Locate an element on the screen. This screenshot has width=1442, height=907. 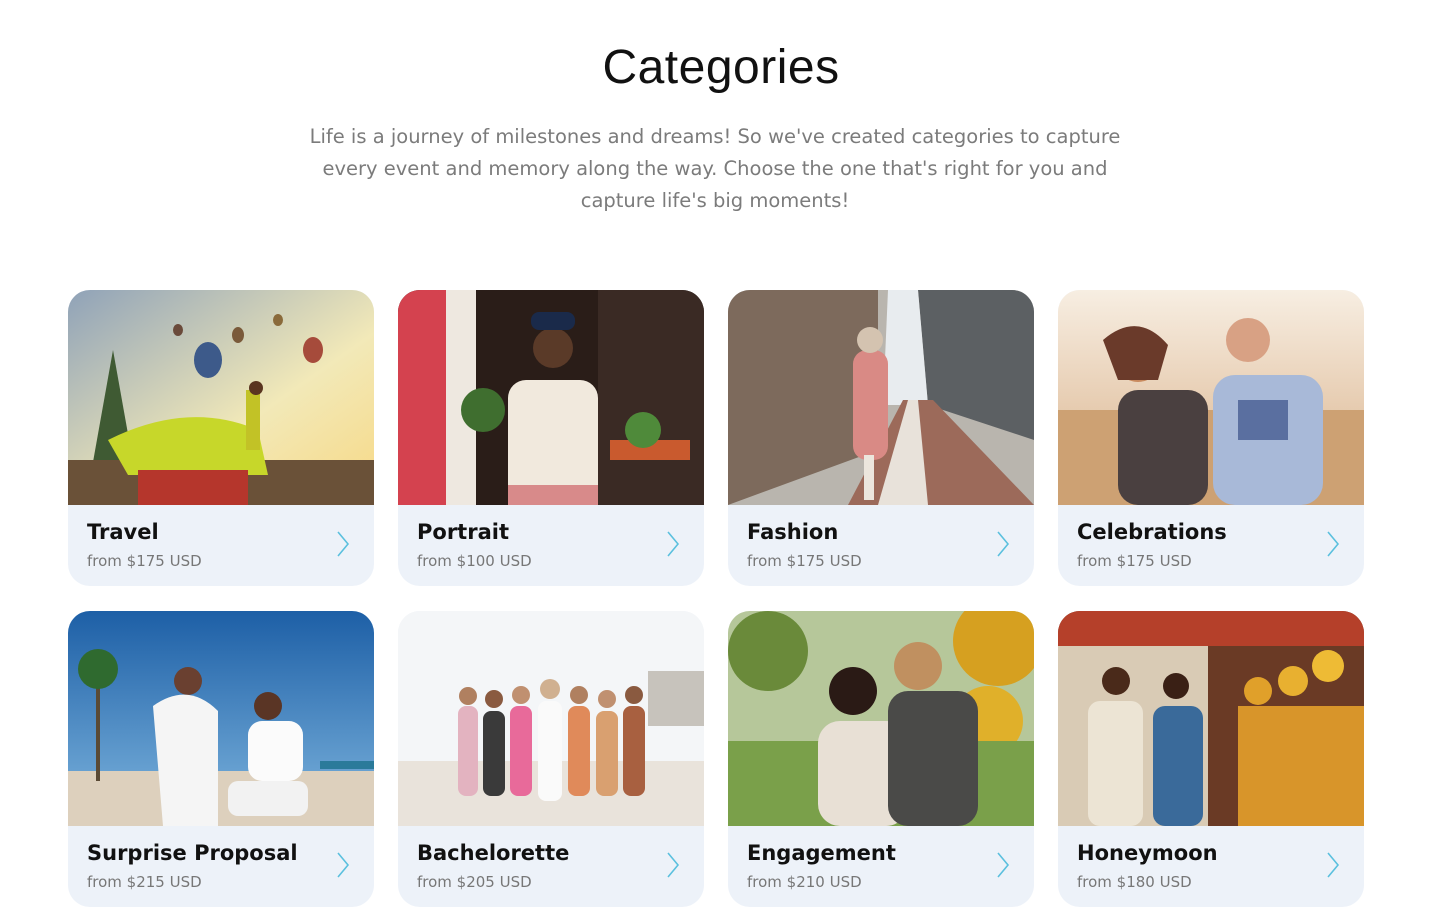
category-card-engagement: Engagement from $210 USD is located at coordinates (881, 759).